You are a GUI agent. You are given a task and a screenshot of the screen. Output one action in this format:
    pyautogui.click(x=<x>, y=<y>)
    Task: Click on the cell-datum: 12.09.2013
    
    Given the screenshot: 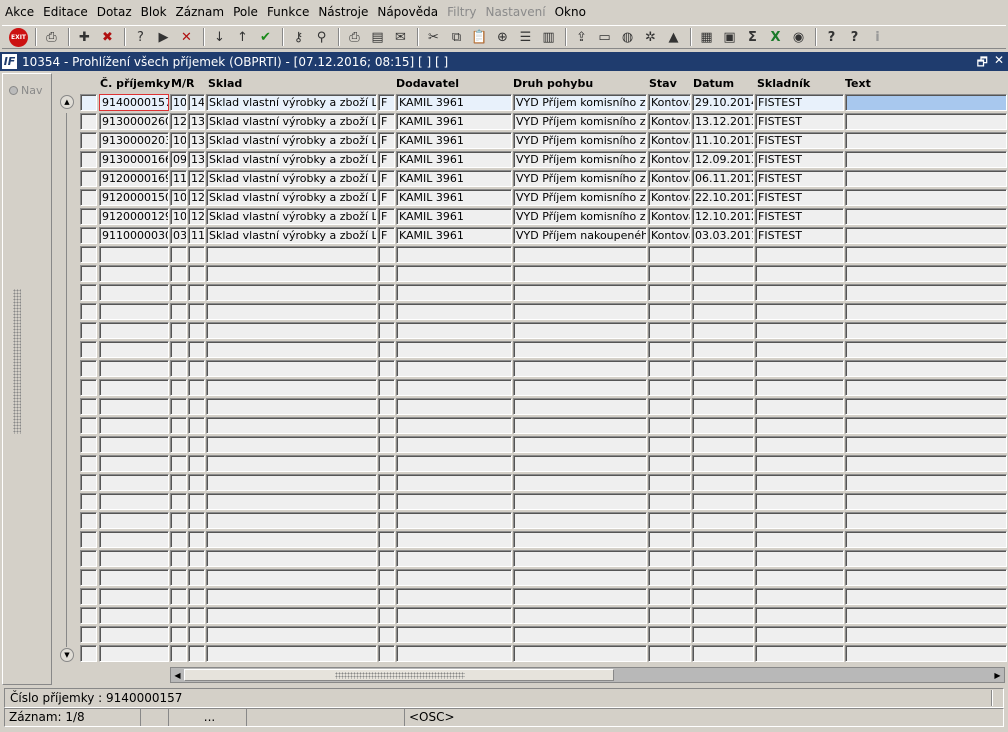 What is the action you would take?
    pyautogui.click(x=723, y=159)
    